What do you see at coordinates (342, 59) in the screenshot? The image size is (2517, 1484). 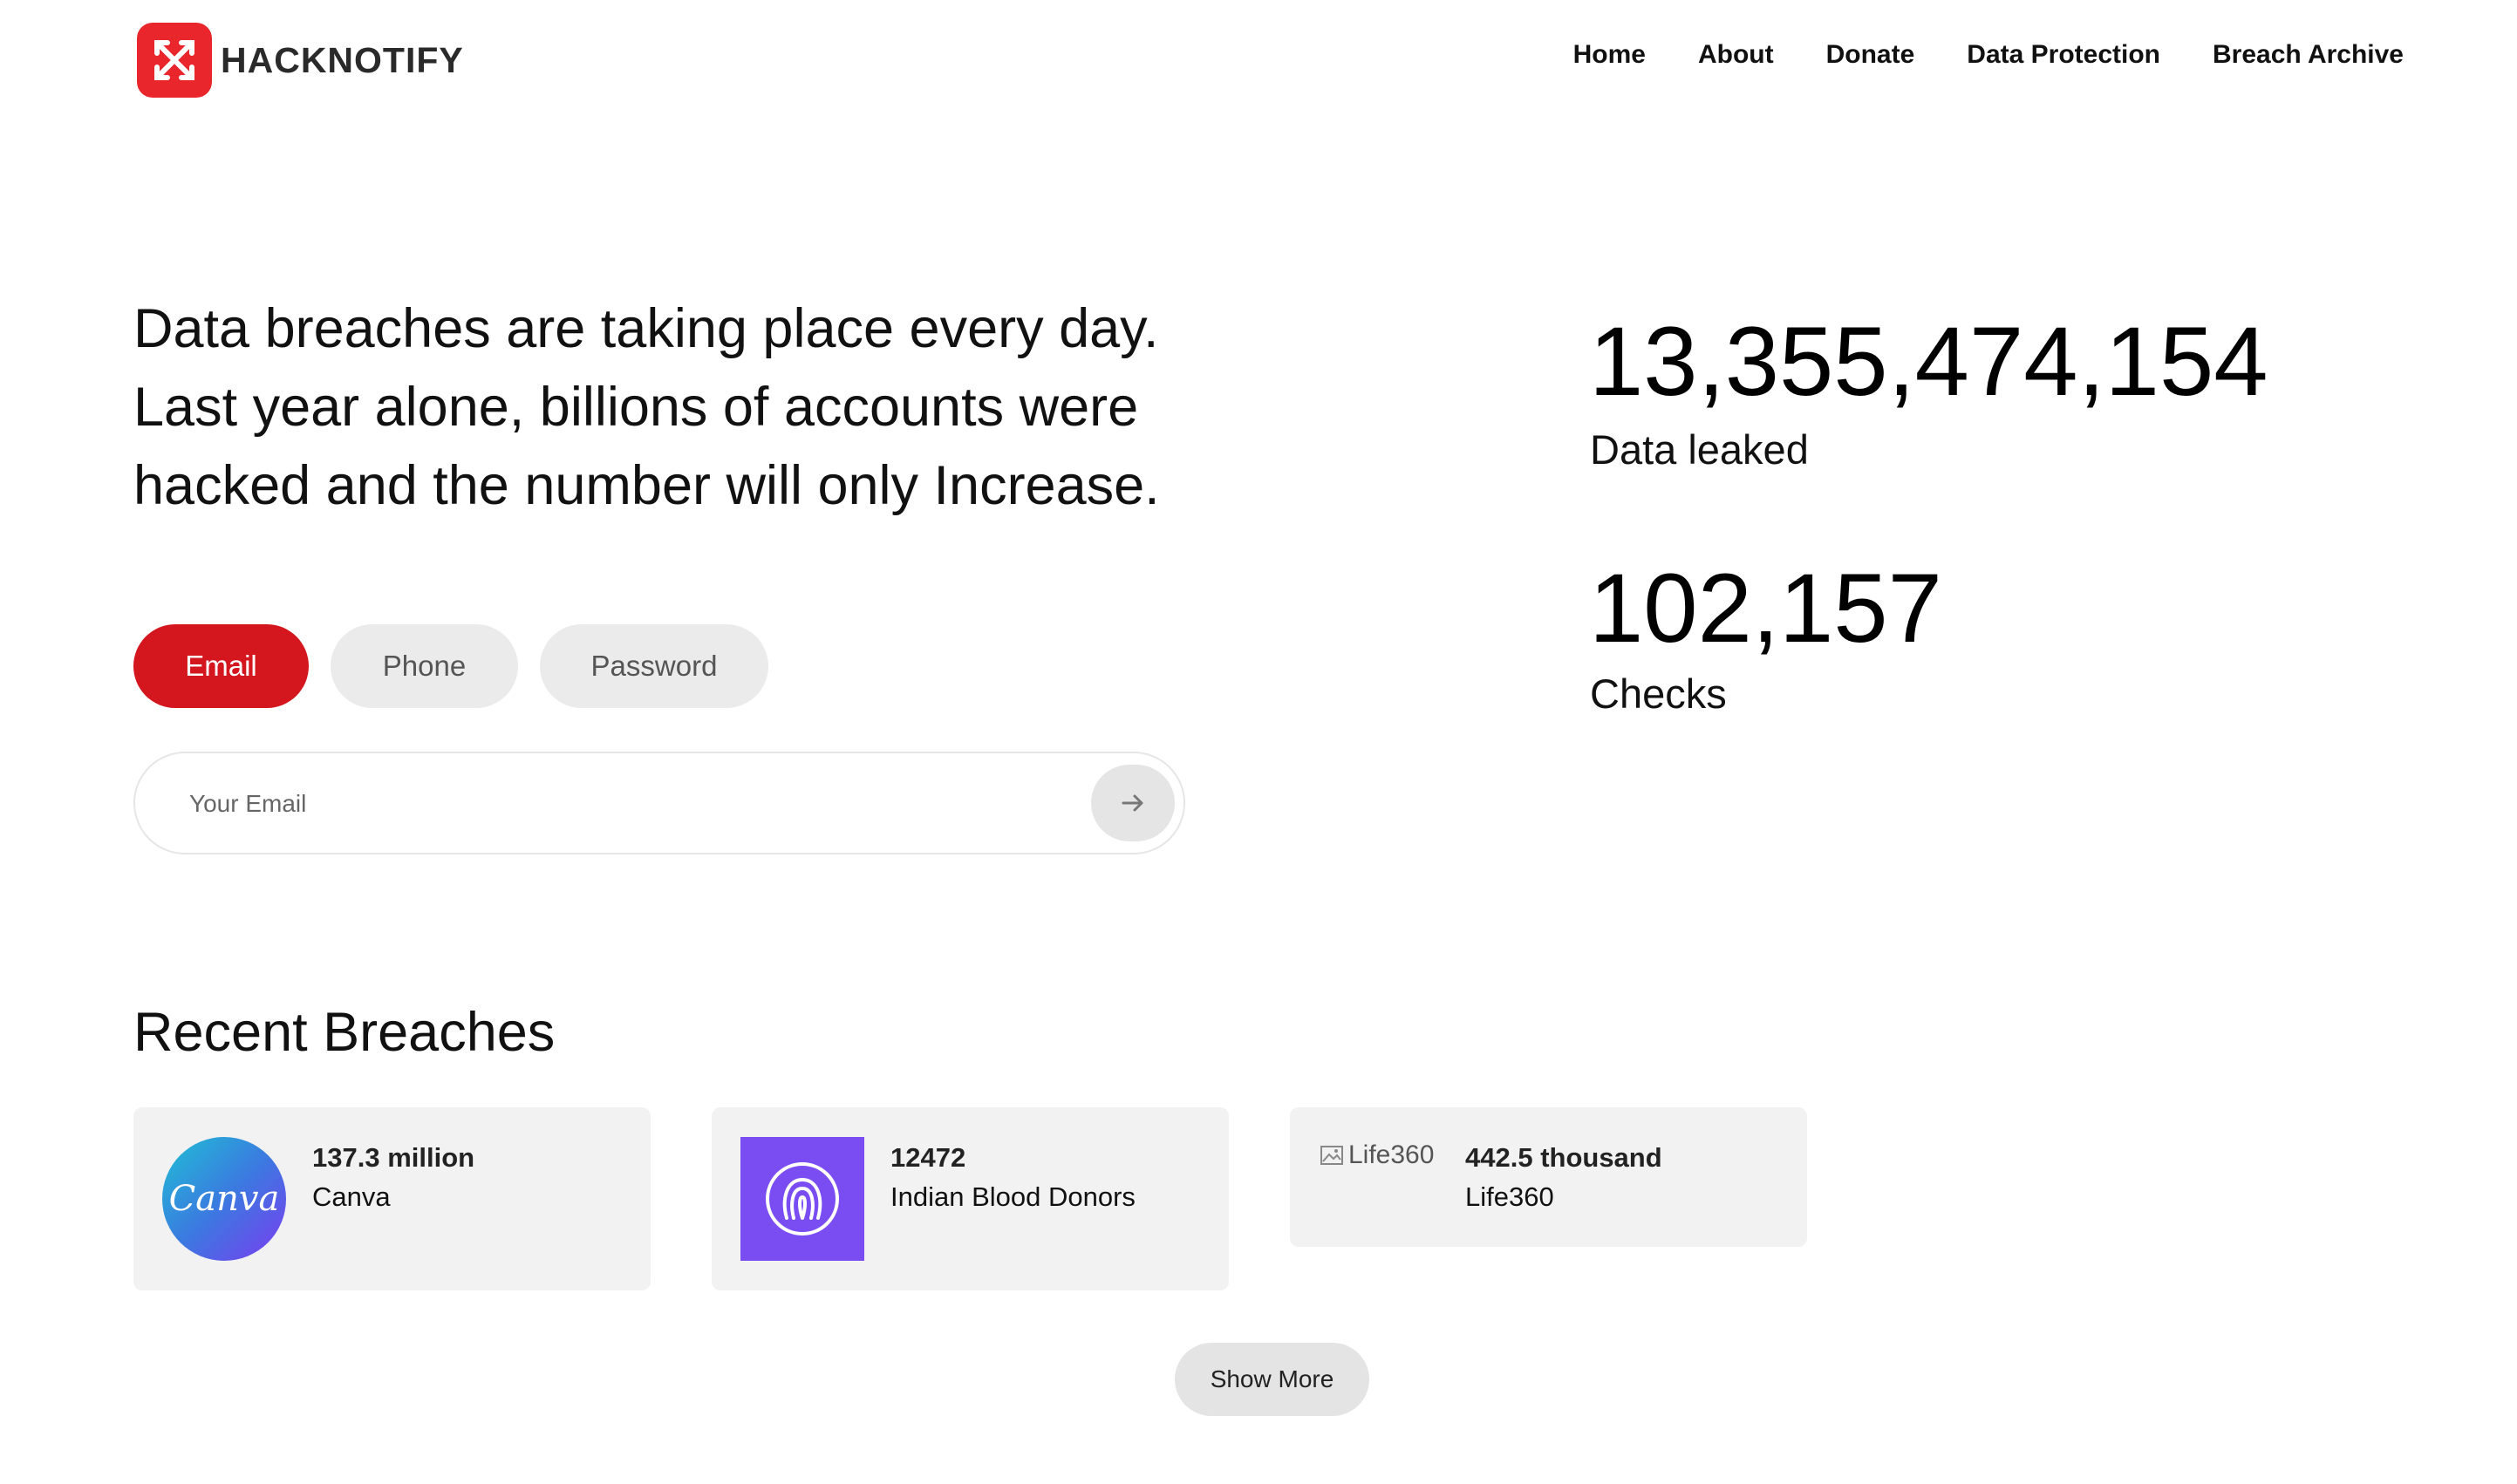 I see `brand-name: HACKNOTIFY` at bounding box center [342, 59].